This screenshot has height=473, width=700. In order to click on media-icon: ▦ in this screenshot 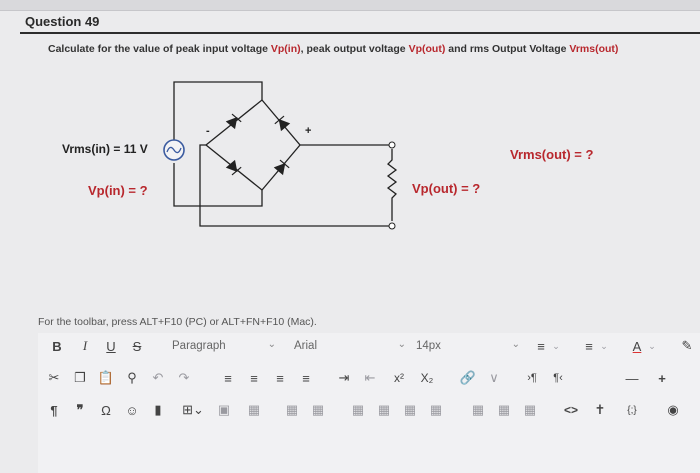, I will do `click(254, 410)`.